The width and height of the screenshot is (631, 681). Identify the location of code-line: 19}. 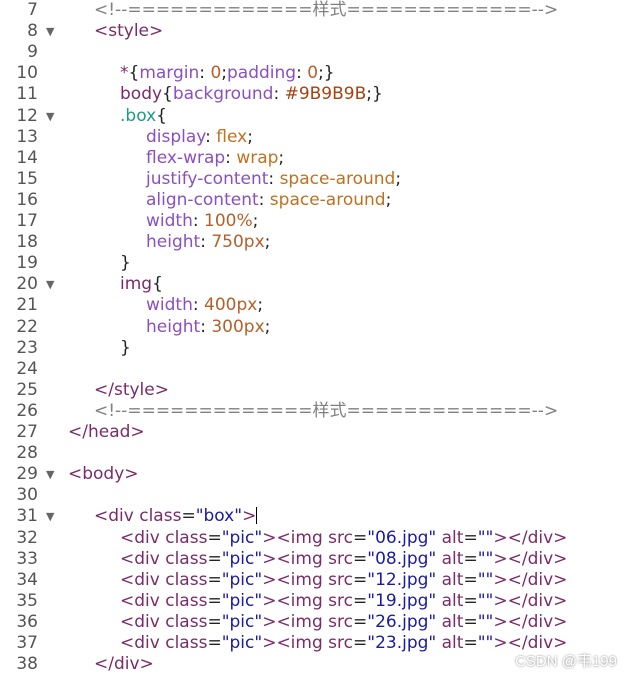
(315, 263).